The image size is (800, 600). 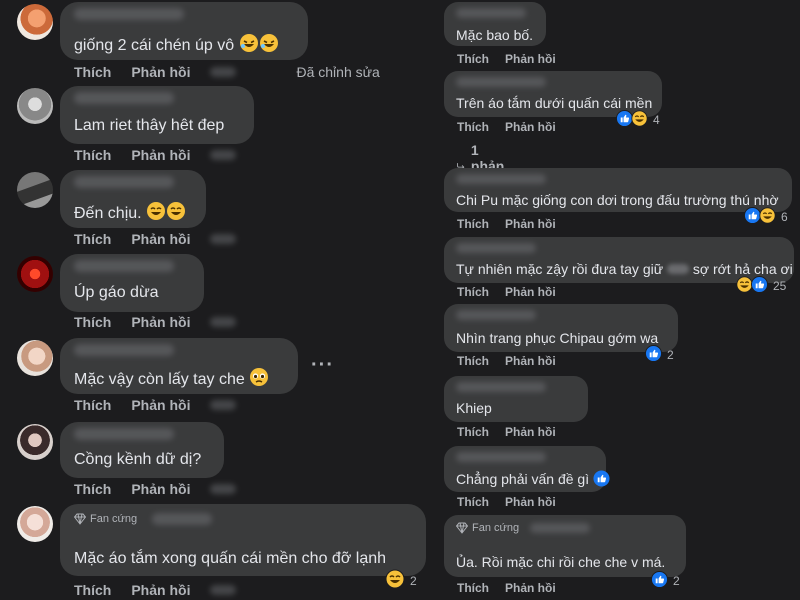 What do you see at coordinates (496, 528) in the screenshot?
I see `fan-badge-label: Fan cứng` at bounding box center [496, 528].